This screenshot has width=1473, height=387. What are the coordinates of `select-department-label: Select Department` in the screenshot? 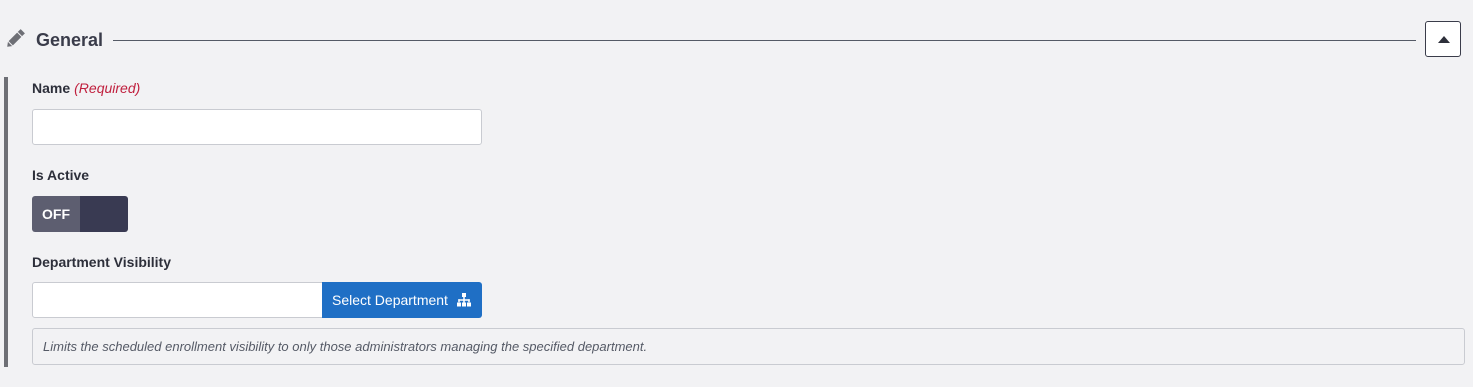 It's located at (390, 300).